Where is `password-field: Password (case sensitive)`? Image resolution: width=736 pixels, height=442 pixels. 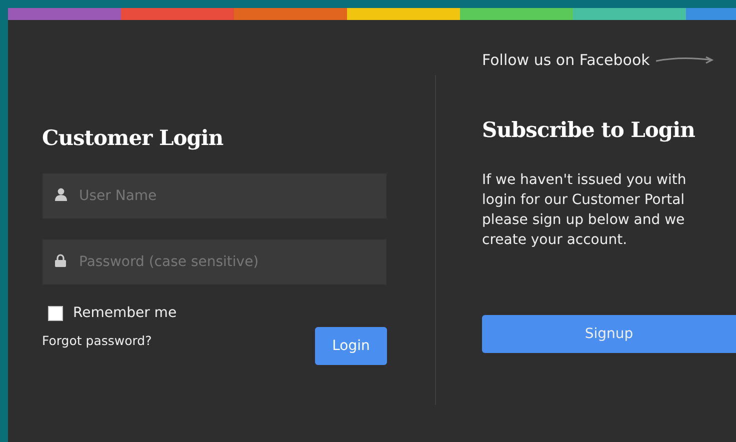 password-field: Password (case sensitive) is located at coordinates (214, 262).